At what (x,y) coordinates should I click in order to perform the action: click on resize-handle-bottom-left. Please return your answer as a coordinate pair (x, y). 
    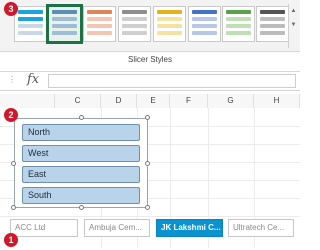
    Looking at the image, I should click on (13, 207).